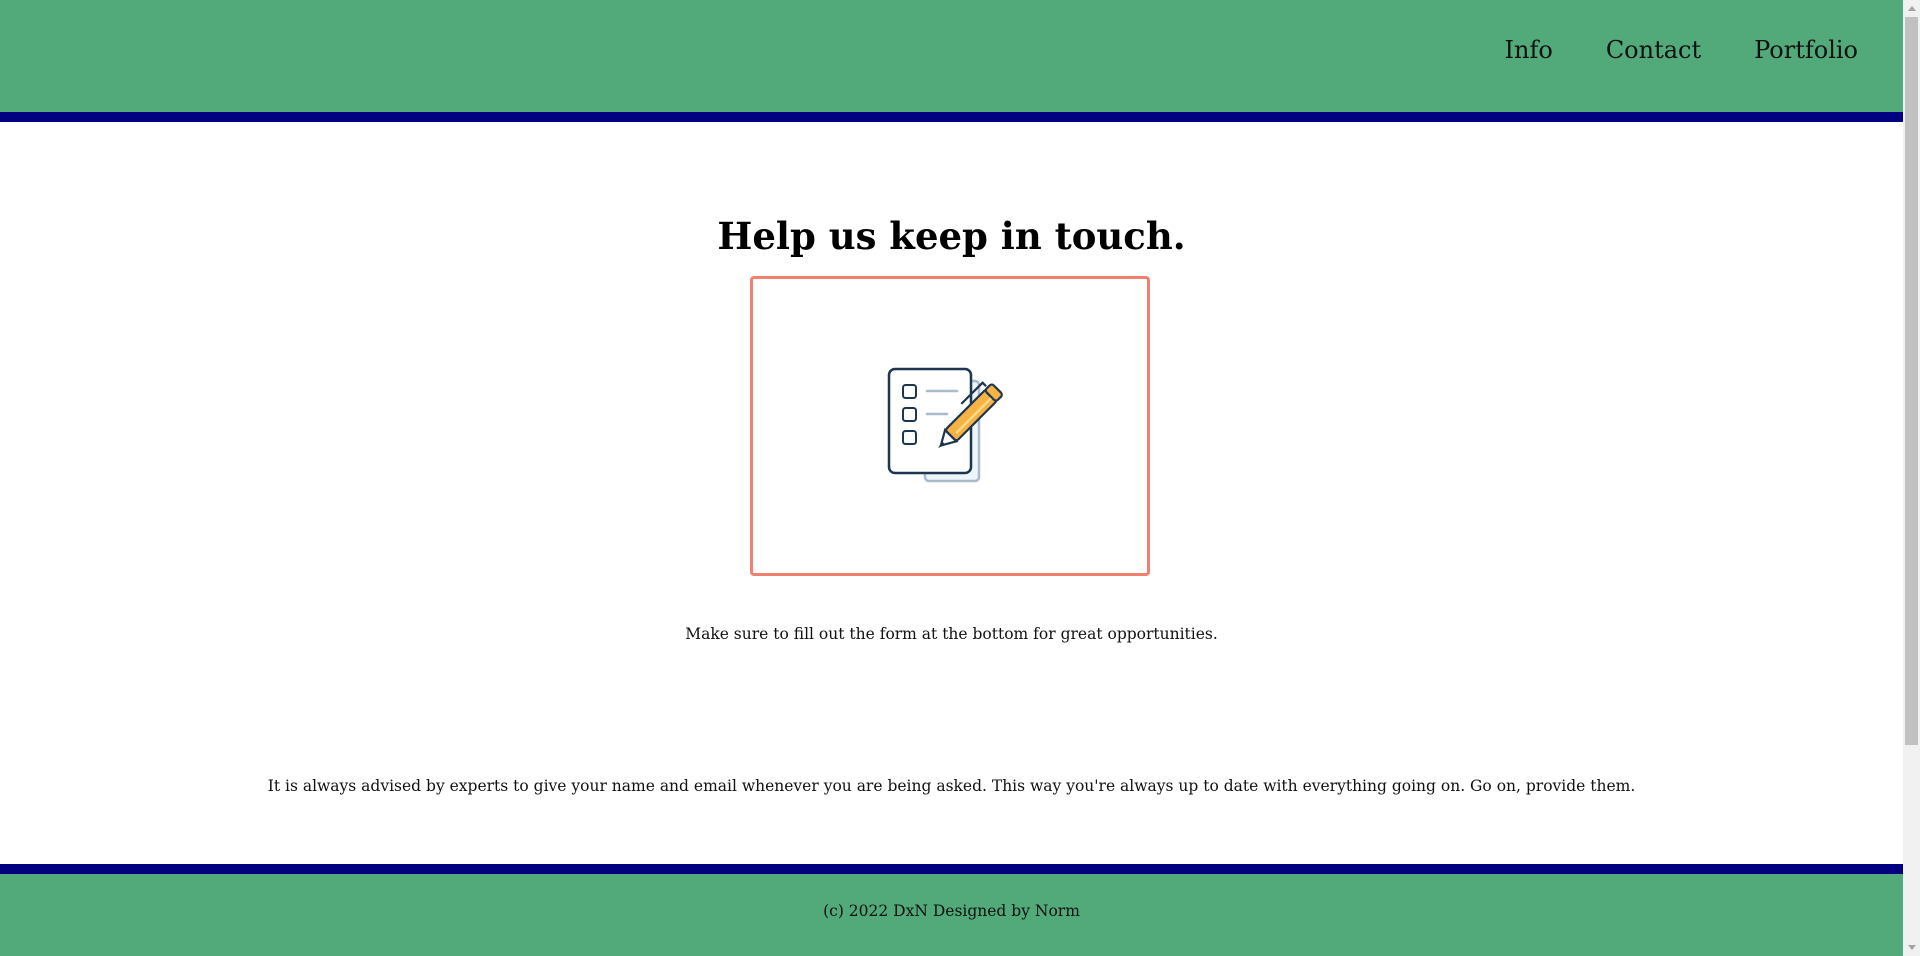 The width and height of the screenshot is (1920, 956). I want to click on page-title: Help us keep in touch., so click(951, 236).